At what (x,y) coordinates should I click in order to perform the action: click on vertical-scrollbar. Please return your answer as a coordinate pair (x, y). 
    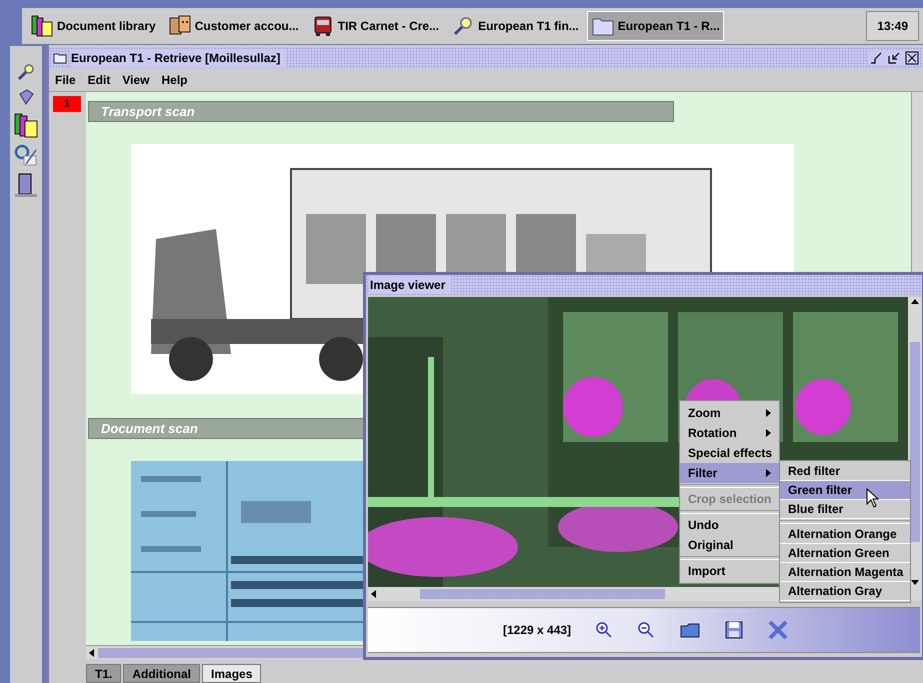
    Looking at the image, I should click on (915, 442).